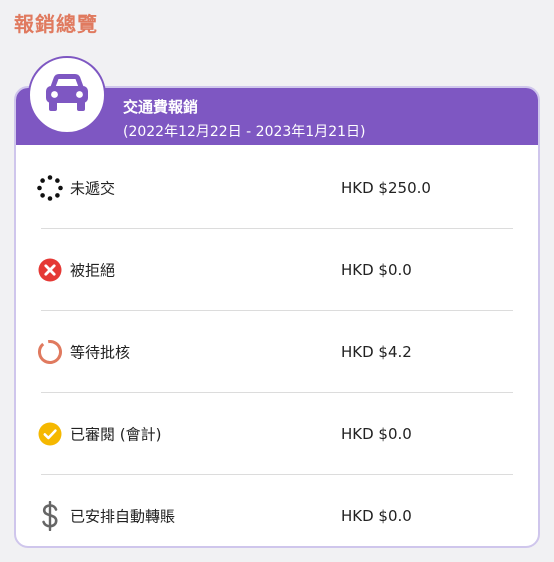 The width and height of the screenshot is (554, 562). Describe the element at coordinates (50, 188) in the screenshot. I see `loading-dots-icon` at that location.